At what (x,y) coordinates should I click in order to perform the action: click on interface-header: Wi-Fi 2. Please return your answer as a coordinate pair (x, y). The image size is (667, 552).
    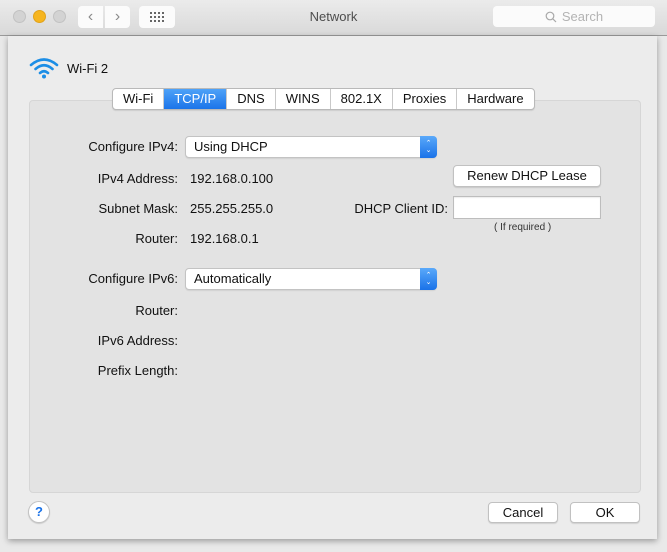
    Looking at the image, I should click on (68, 68).